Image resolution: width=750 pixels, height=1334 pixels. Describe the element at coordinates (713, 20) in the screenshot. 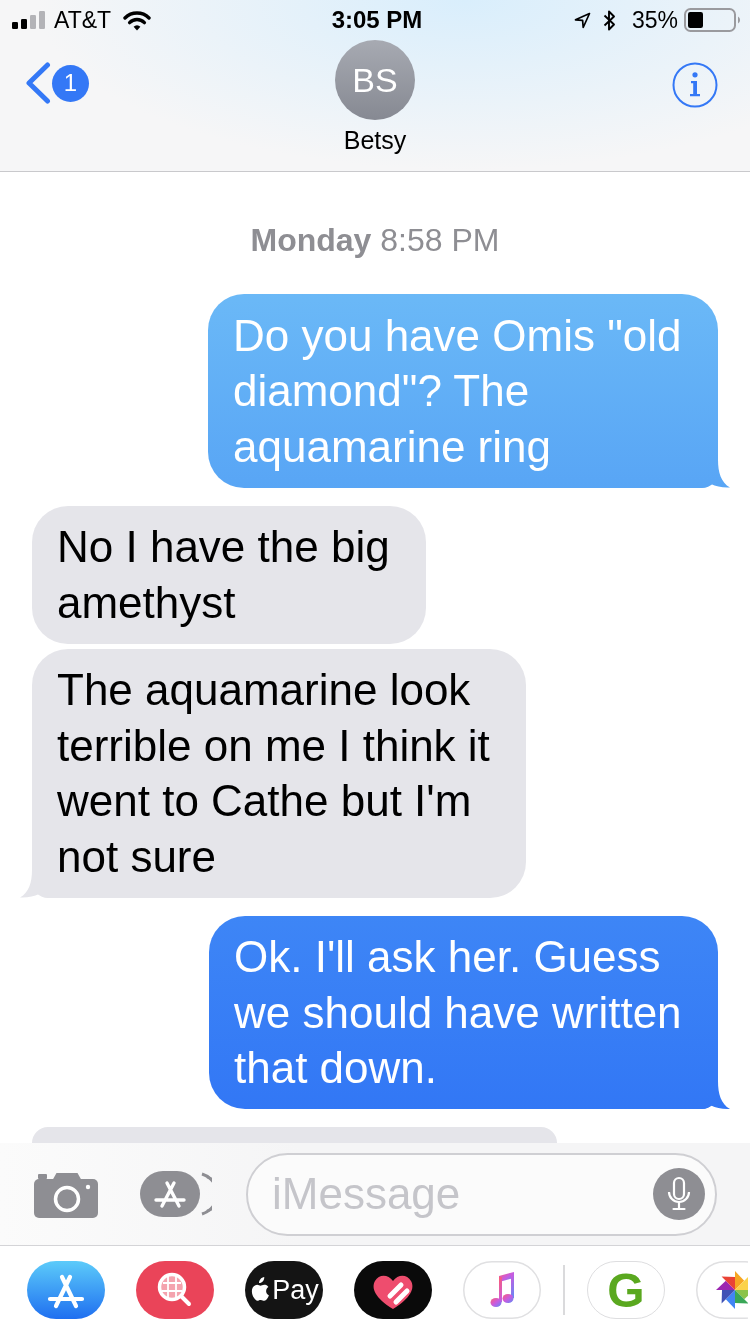

I see `battery-icon` at that location.